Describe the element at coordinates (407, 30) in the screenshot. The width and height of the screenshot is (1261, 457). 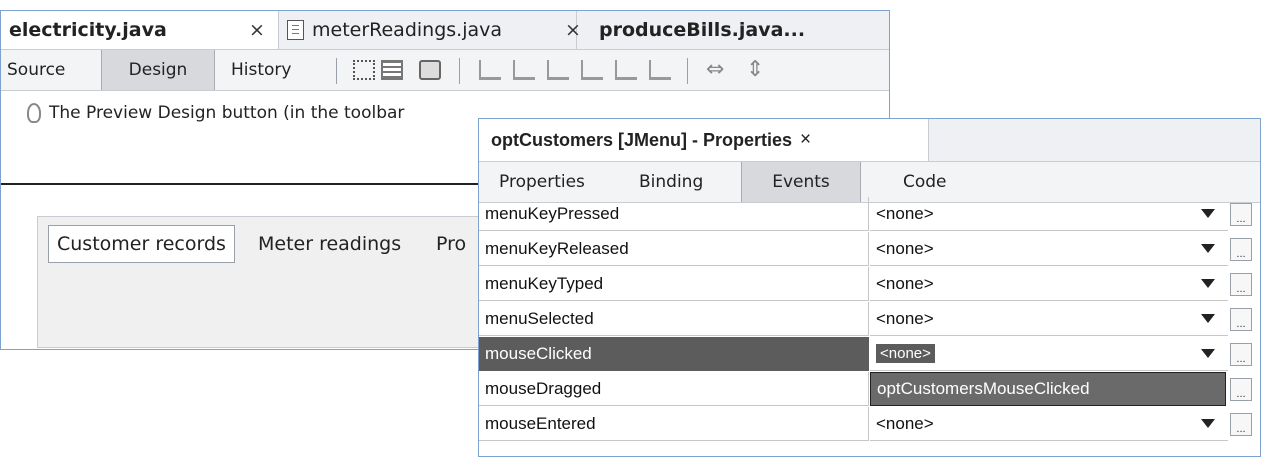
I see `tab-label: meterReadings.java` at that location.